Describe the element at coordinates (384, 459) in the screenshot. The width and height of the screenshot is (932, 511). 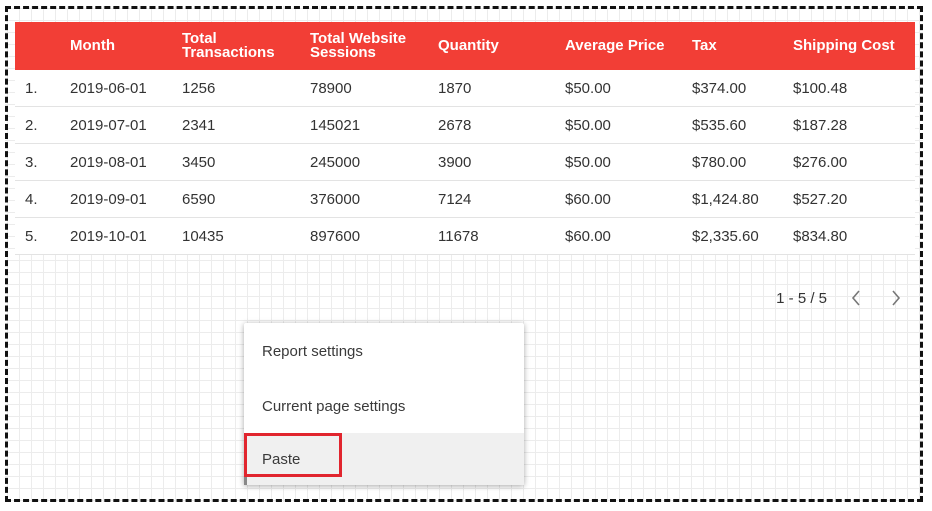
I see `menu-item-paste: Paste` at that location.